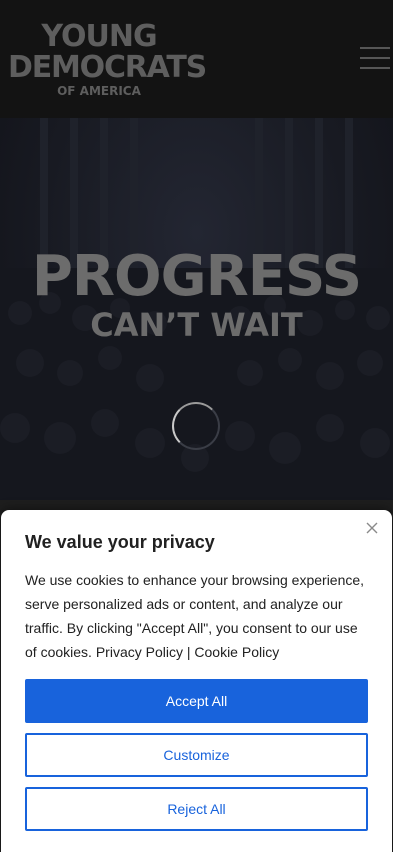 The height and width of the screenshot is (852, 393). Describe the element at coordinates (107, 67) in the screenshot. I see `logo-line-2: DEMOCRATS` at that location.